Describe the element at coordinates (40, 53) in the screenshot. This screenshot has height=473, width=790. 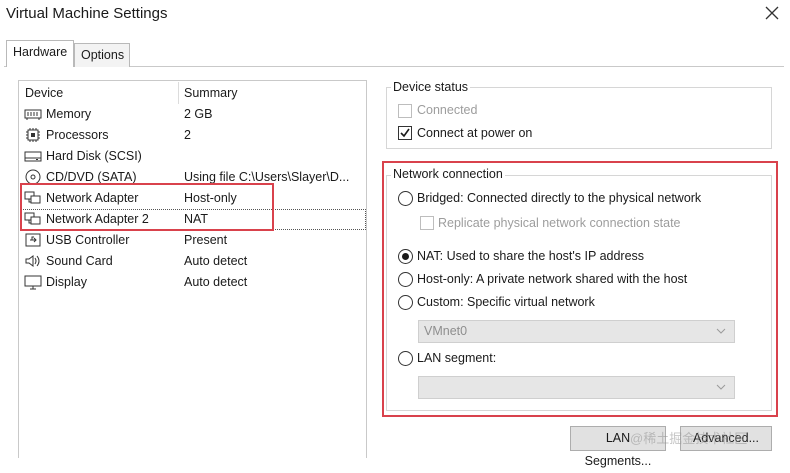
I see `tab-hardware: Hardware` at that location.